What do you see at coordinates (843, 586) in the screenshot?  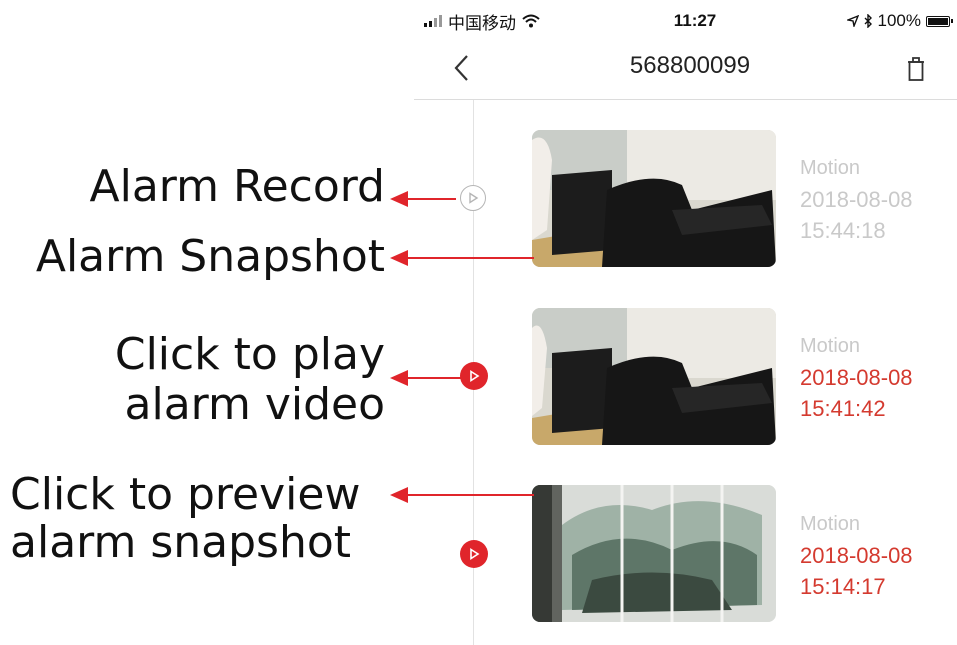 I see `record-time: 15:14:17` at bounding box center [843, 586].